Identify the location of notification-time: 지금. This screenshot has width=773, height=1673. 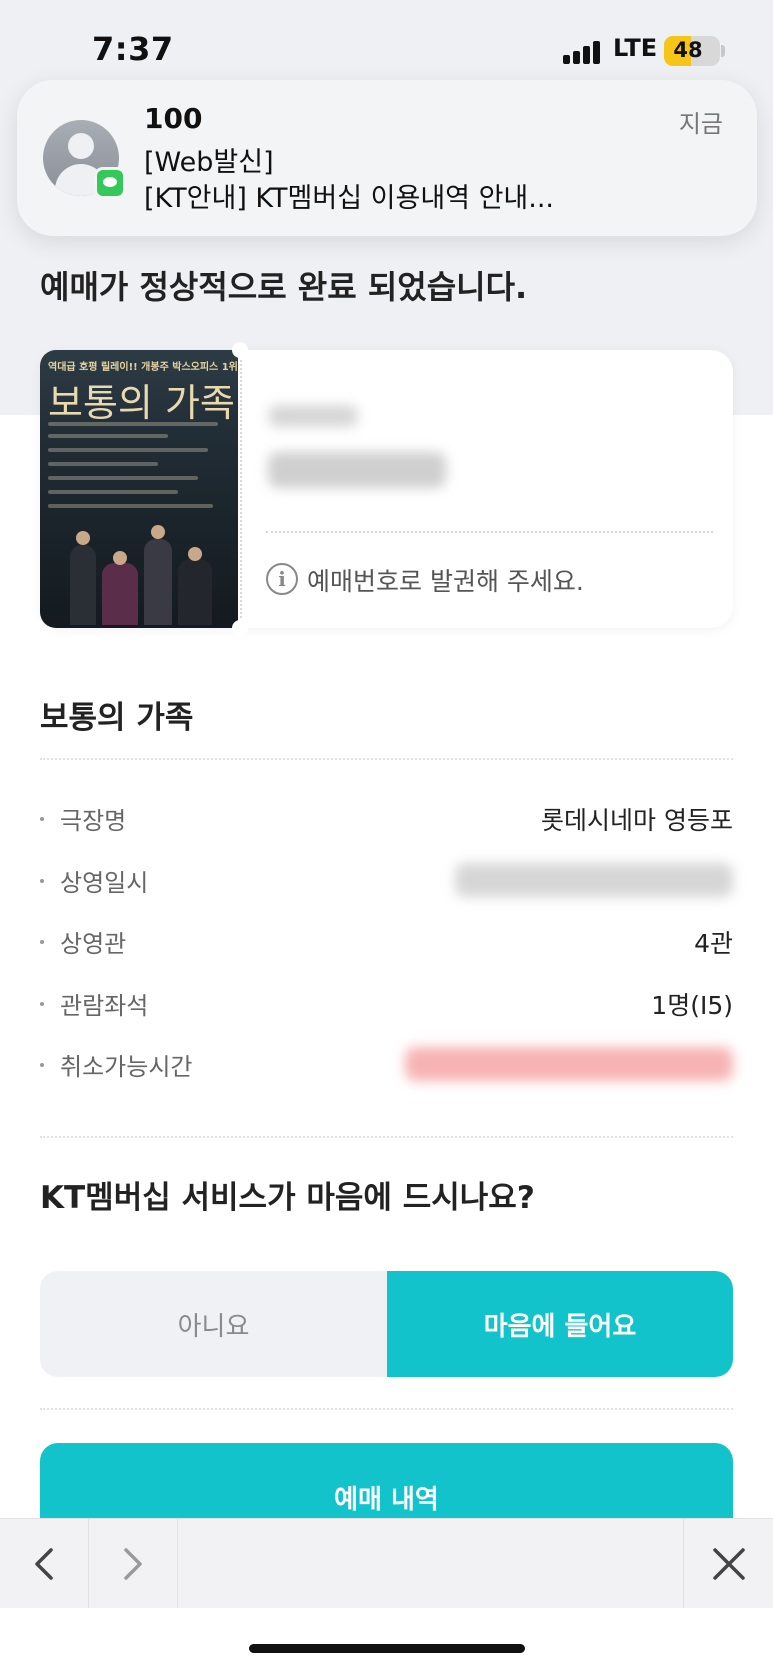
(700, 124).